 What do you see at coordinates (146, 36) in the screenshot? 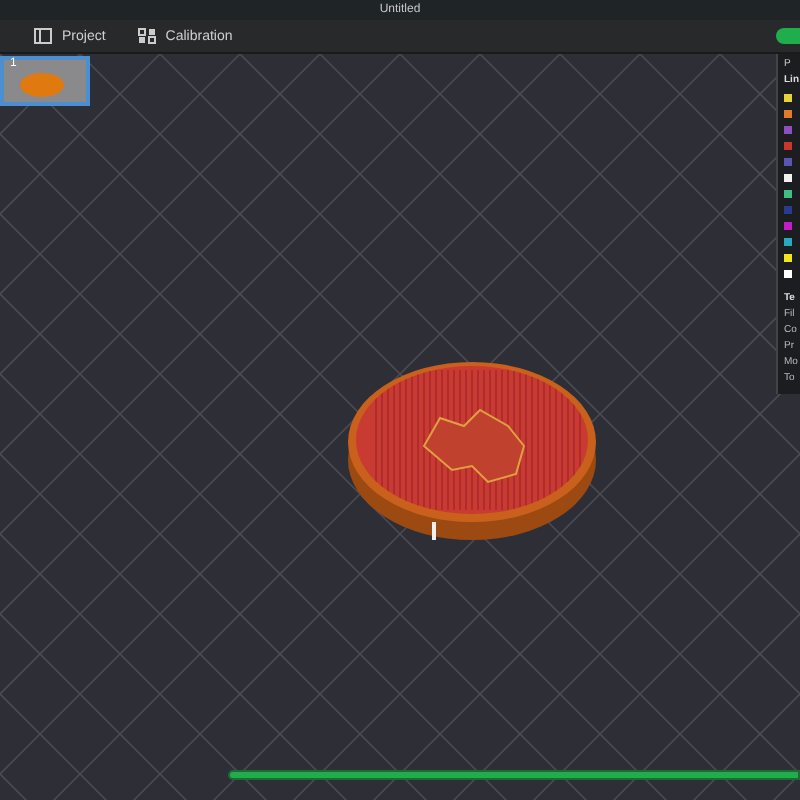
I see `grid-icon` at bounding box center [146, 36].